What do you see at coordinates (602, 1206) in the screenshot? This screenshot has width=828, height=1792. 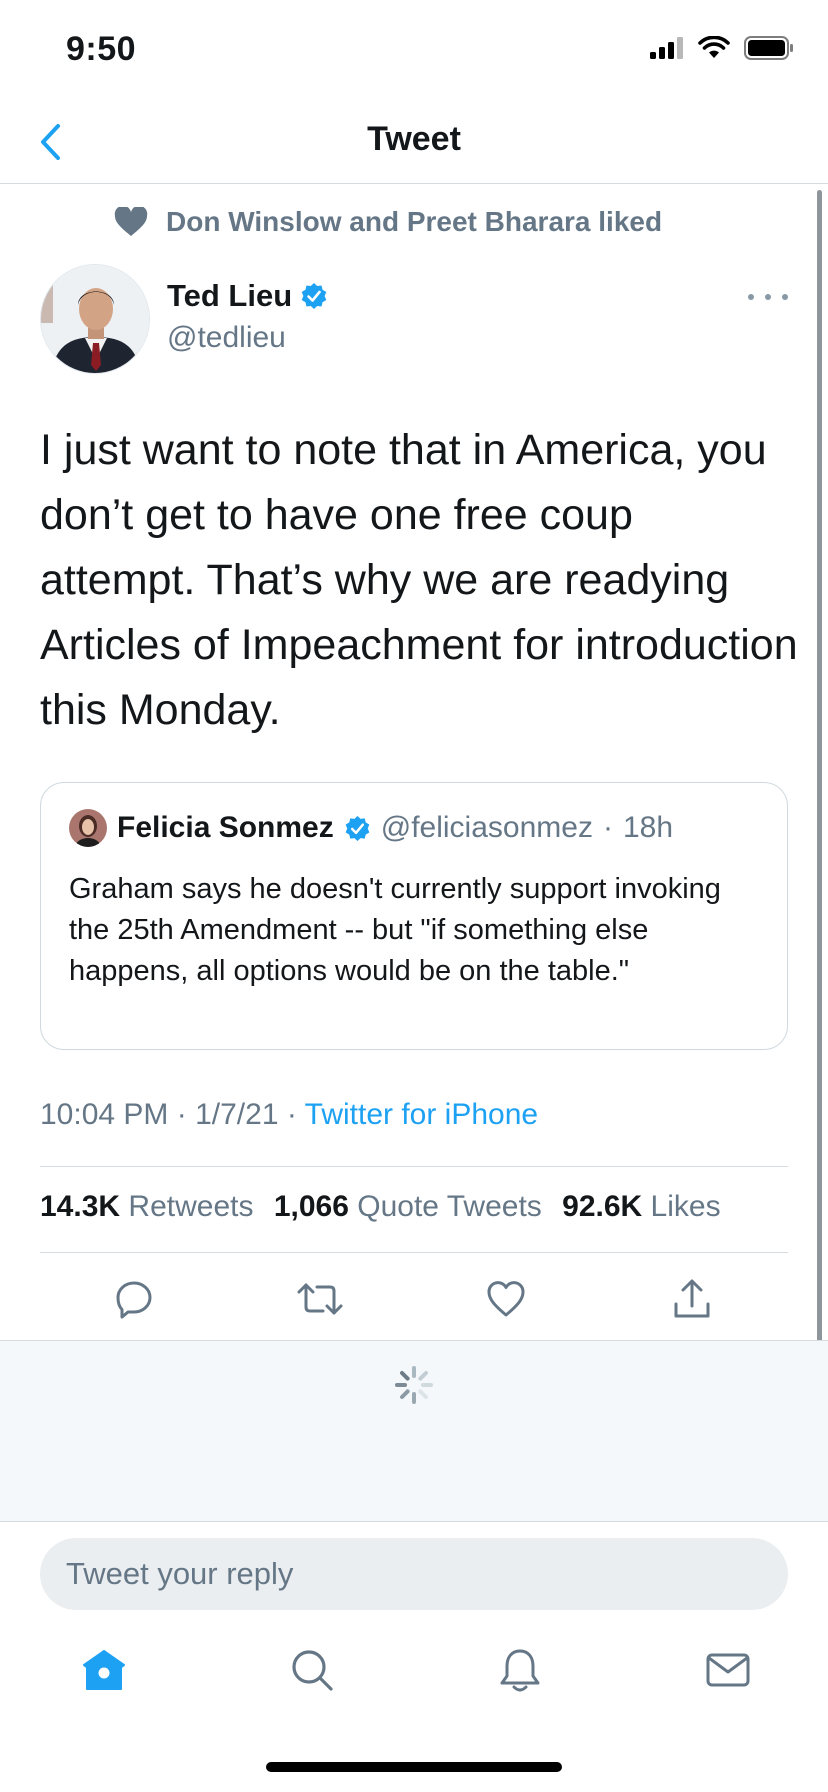 I see `likes-count: 92.6K` at bounding box center [602, 1206].